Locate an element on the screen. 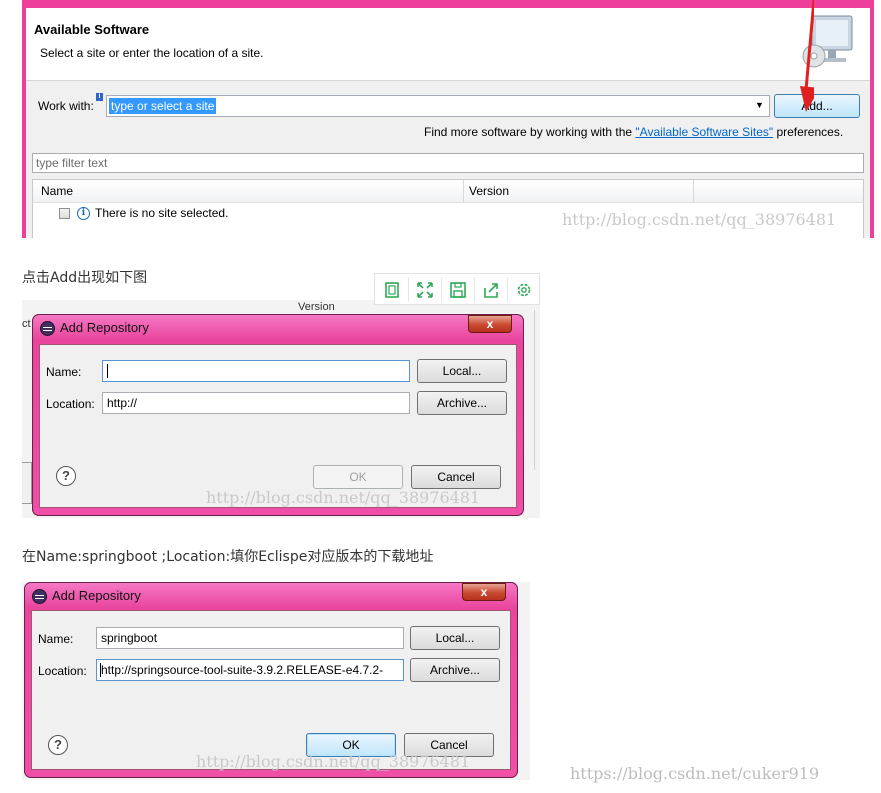 This screenshot has width=881, height=793. name-input is located at coordinates (256, 371).